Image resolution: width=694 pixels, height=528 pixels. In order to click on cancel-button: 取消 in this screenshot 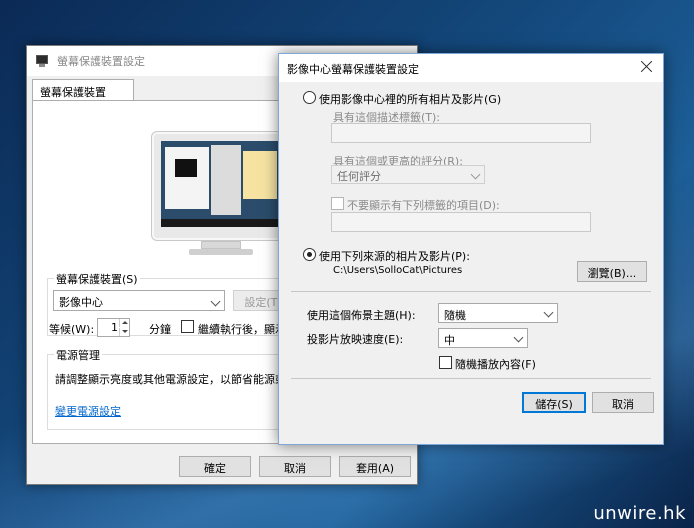, I will do `click(295, 466)`.